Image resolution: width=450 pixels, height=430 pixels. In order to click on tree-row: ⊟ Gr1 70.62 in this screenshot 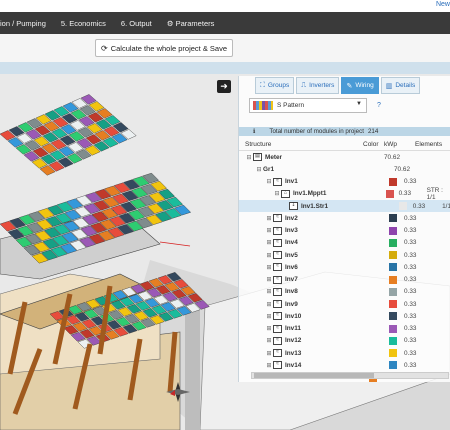, I will do `click(344, 169)`.